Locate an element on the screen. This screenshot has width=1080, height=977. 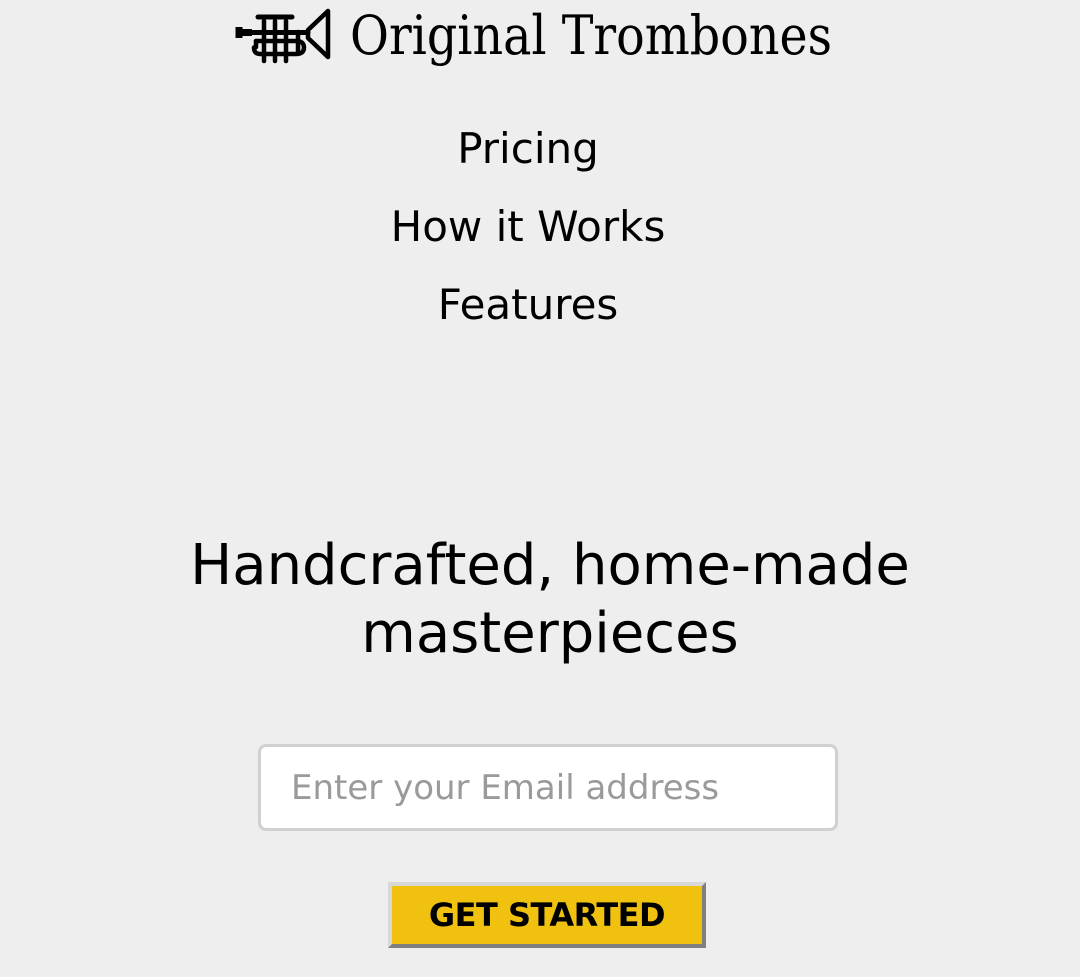
trumpet-icon is located at coordinates (283, 36).